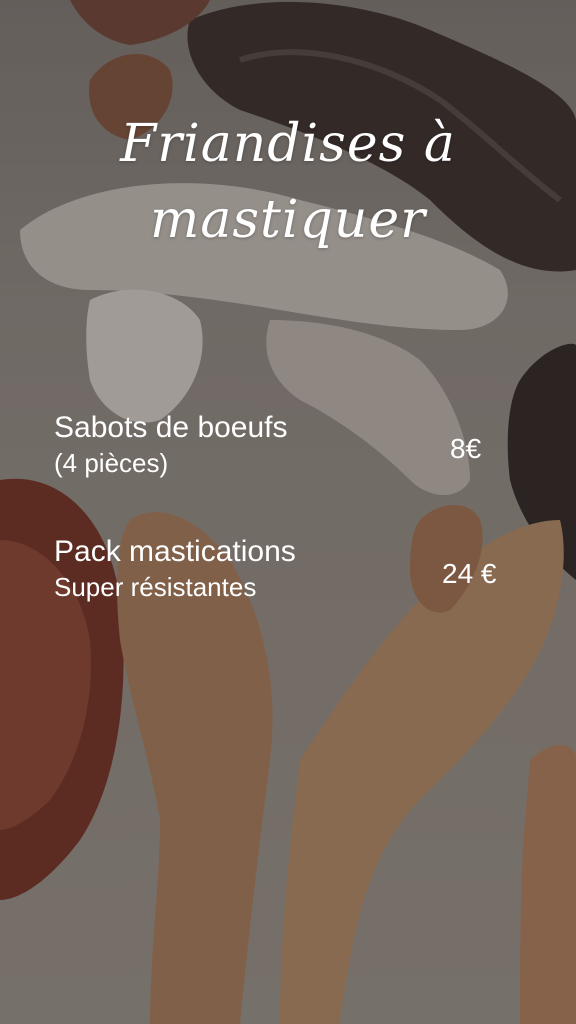 This screenshot has width=576, height=1024. Describe the element at coordinates (289, 445) in the screenshot. I see `menu-item: Sabots de boeufs (4 pièces) 8€` at that location.